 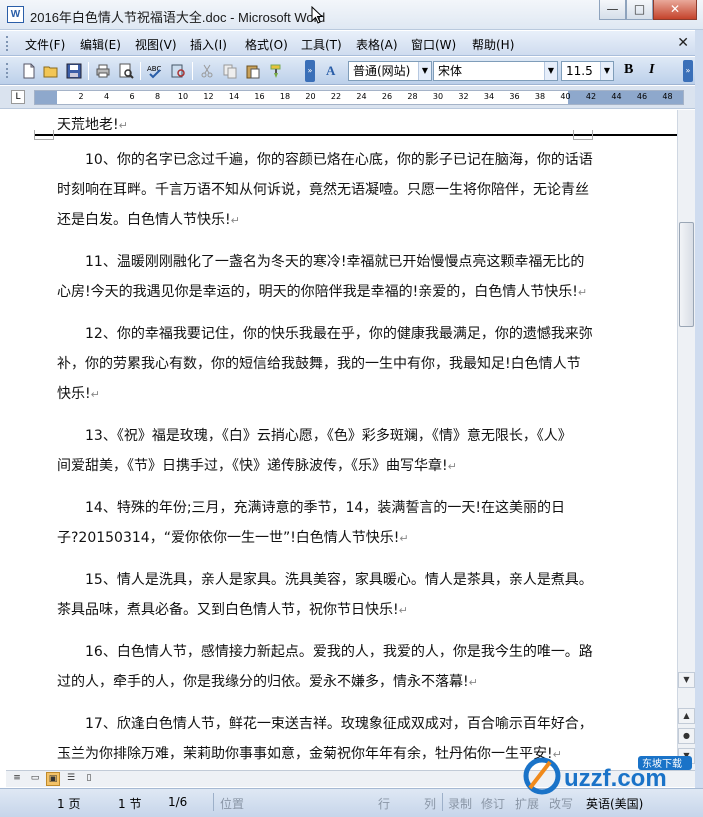 I want to click on minimize-button: —, so click(x=612, y=10).